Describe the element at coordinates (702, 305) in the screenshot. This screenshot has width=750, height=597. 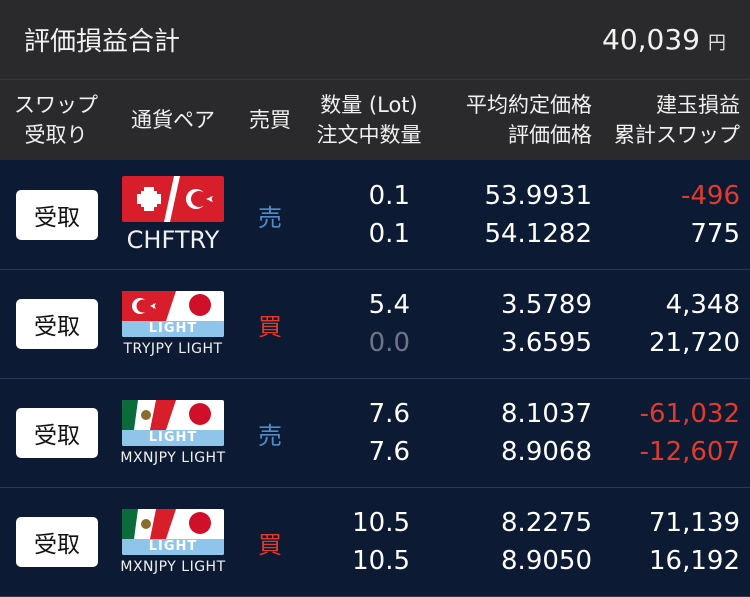
I see `position-pl: 4,348` at that location.